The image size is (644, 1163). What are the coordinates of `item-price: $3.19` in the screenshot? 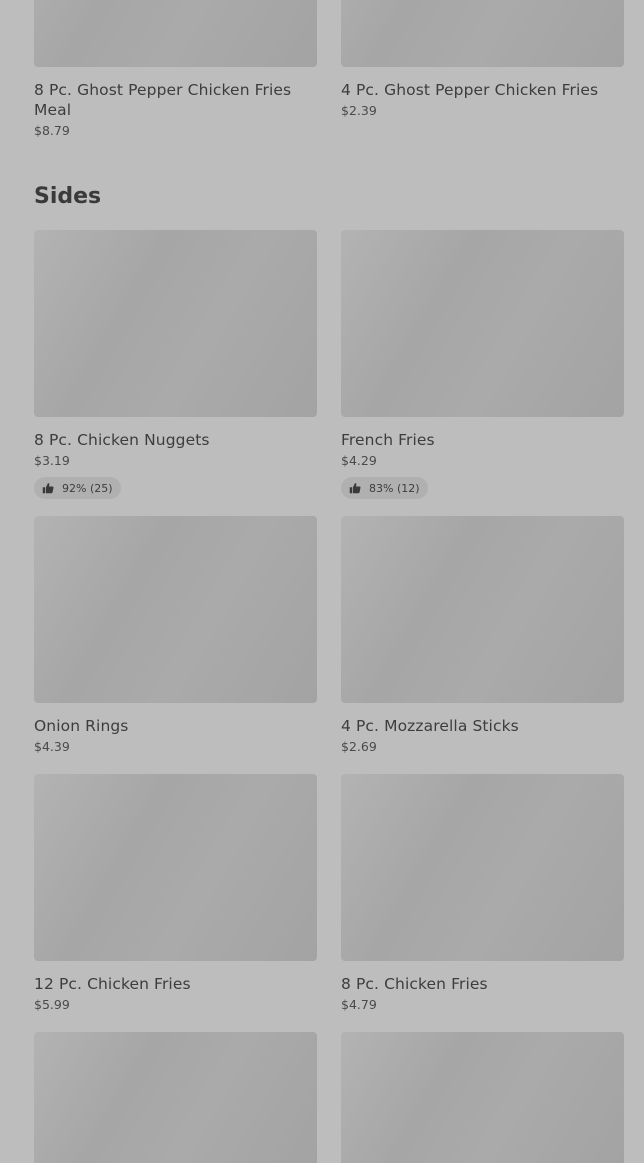 It's located at (52, 460).